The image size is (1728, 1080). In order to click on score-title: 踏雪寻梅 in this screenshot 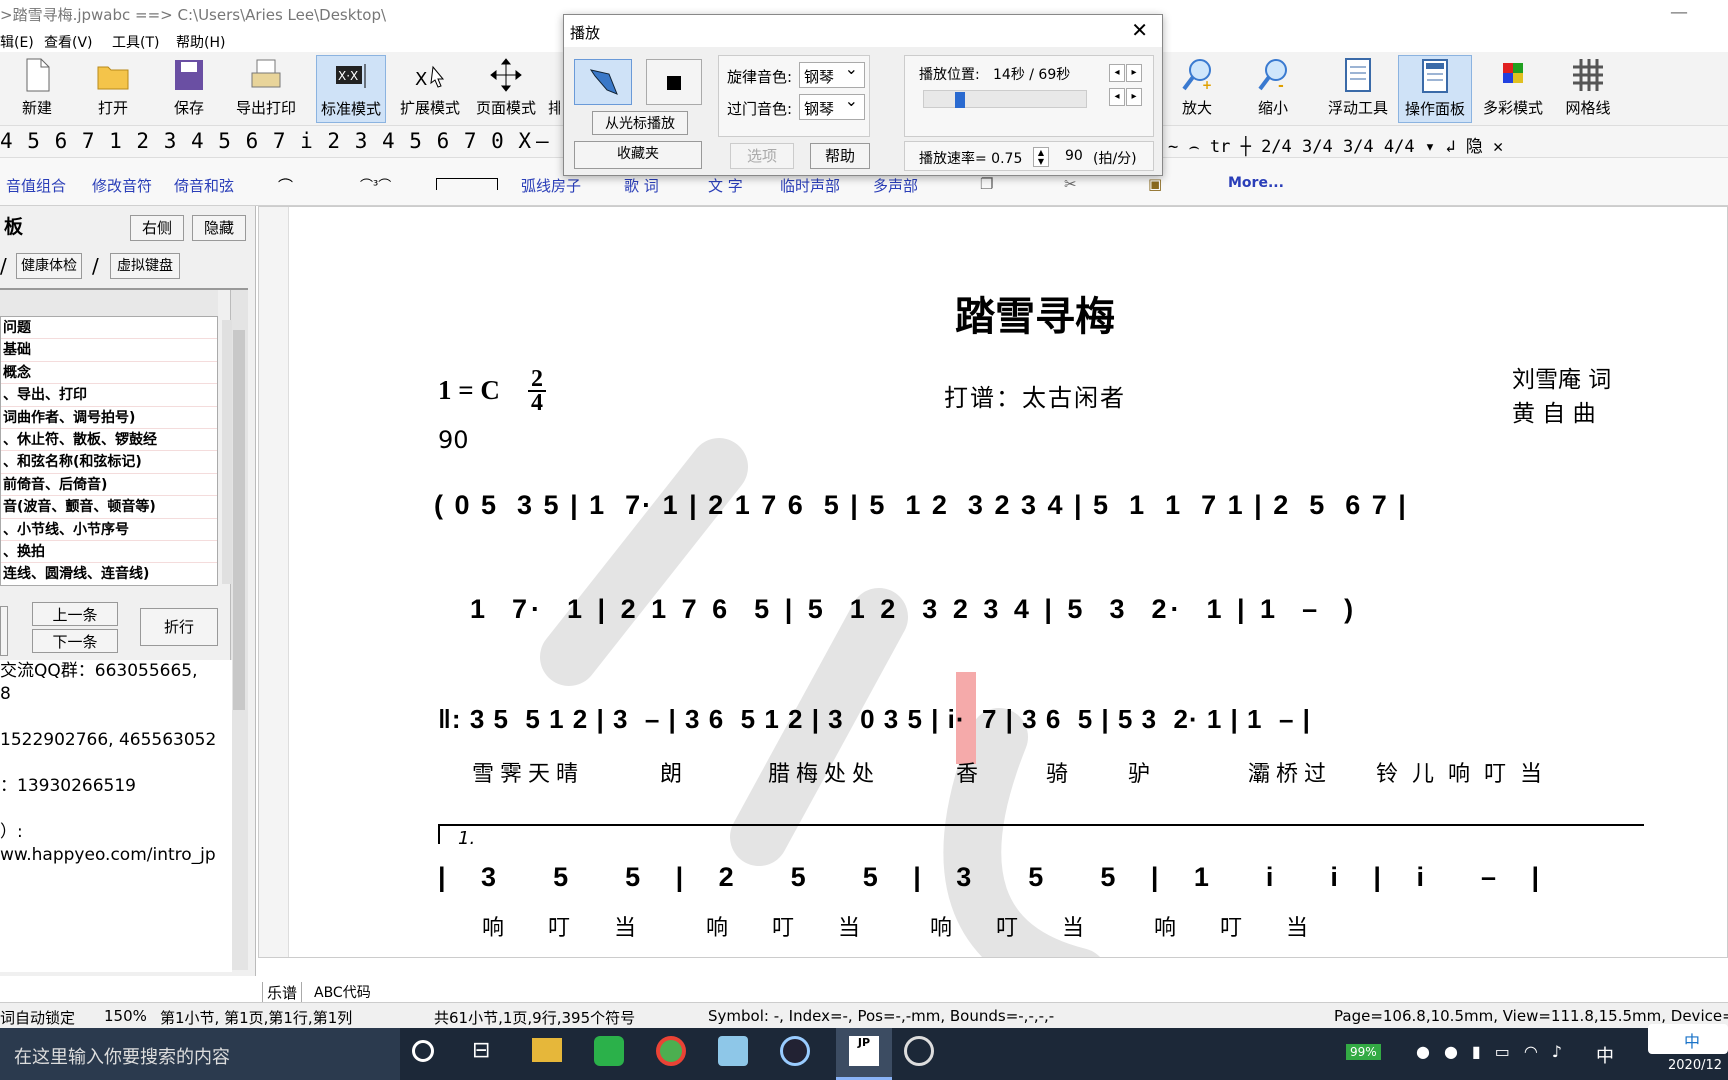, I will do `click(1035, 316)`.